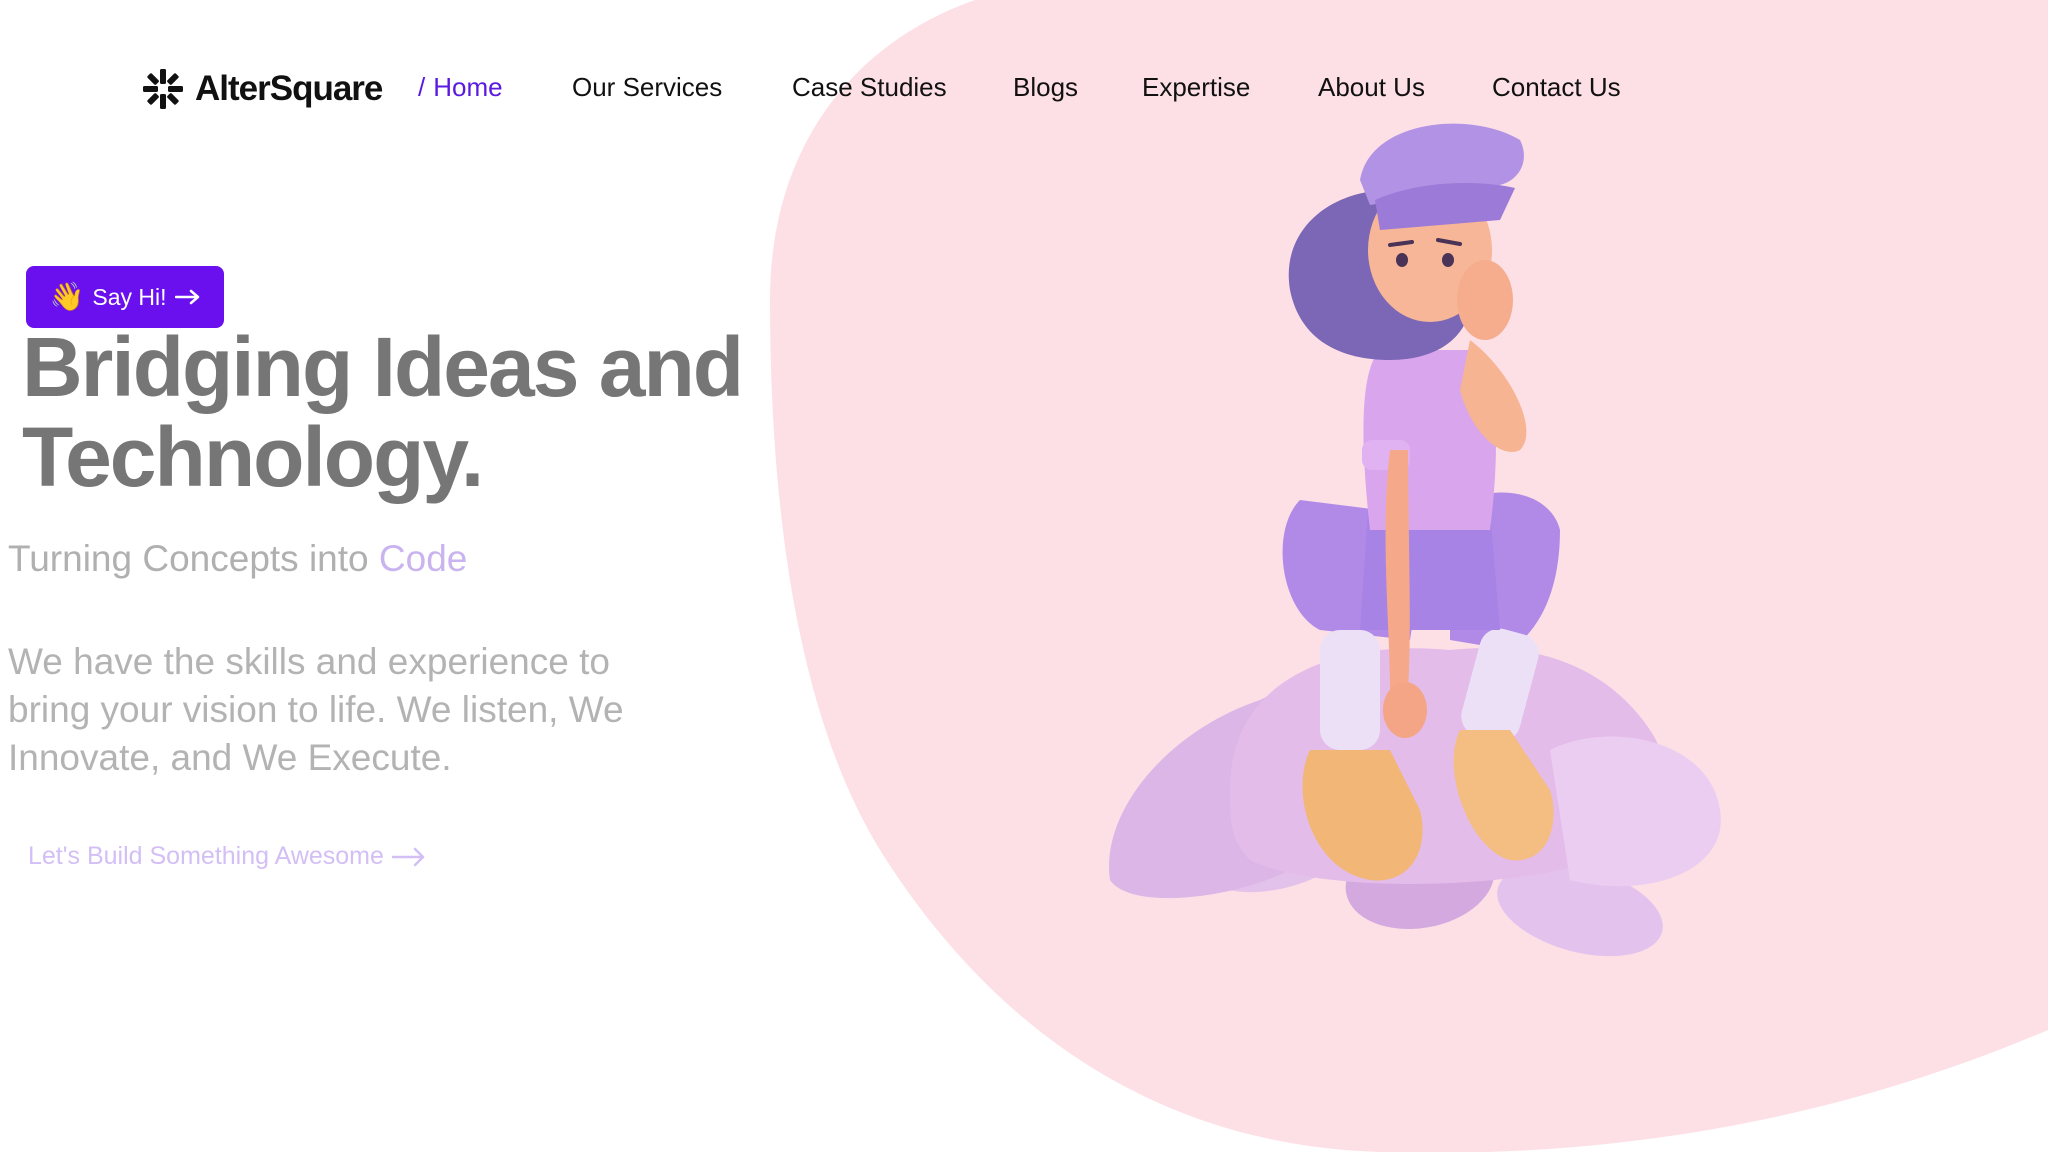 The width and height of the screenshot is (2048, 1152). I want to click on nav-contact-us: Contact Us, so click(1556, 87).